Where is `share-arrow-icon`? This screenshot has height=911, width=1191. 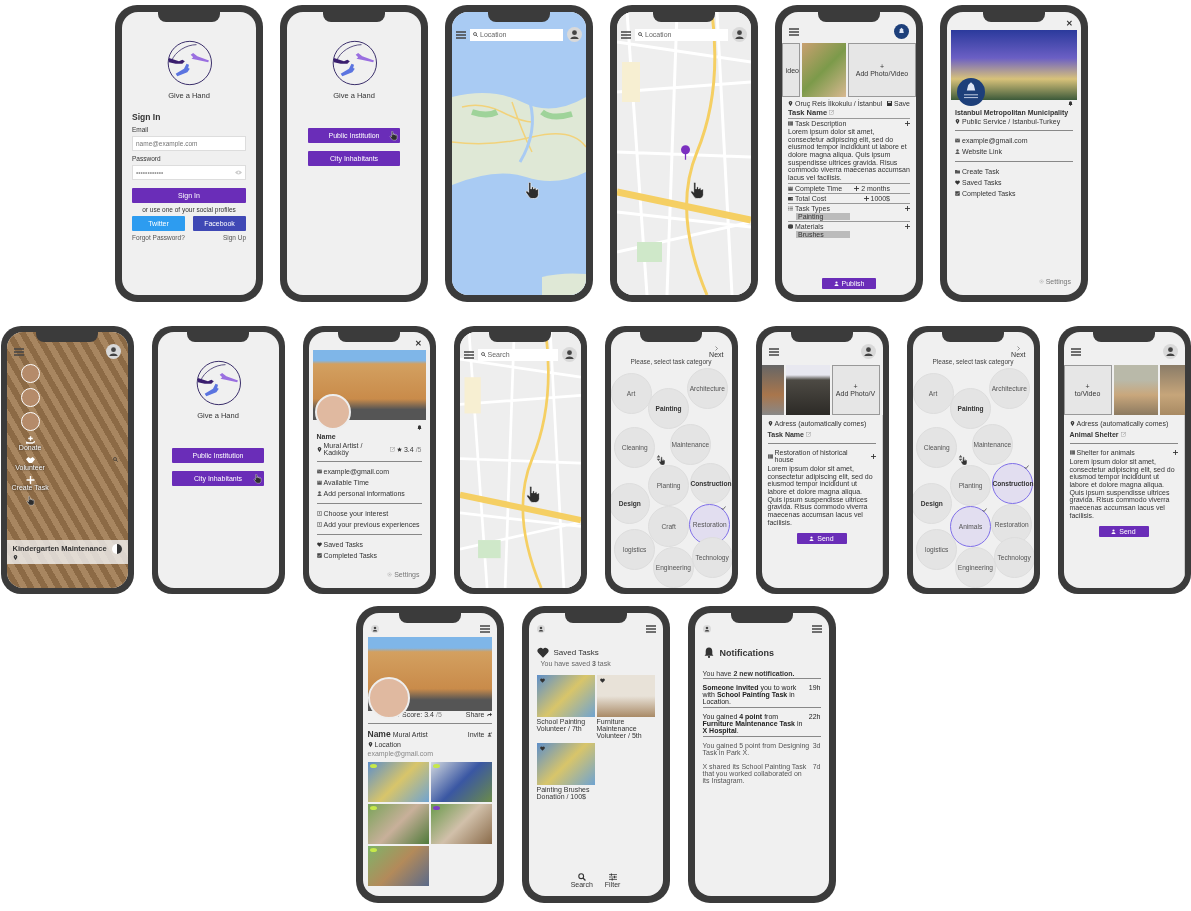 share-arrow-icon is located at coordinates (489, 714).